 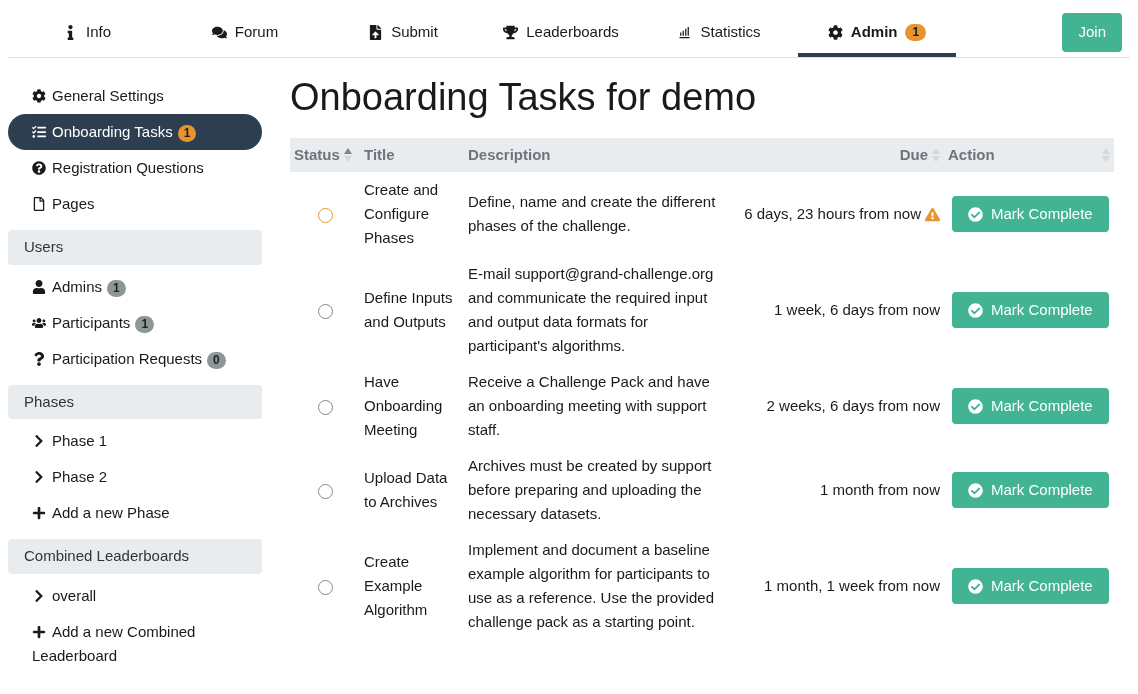 What do you see at coordinates (135, 556) in the screenshot?
I see `section-header: Combined Leaderboards` at bounding box center [135, 556].